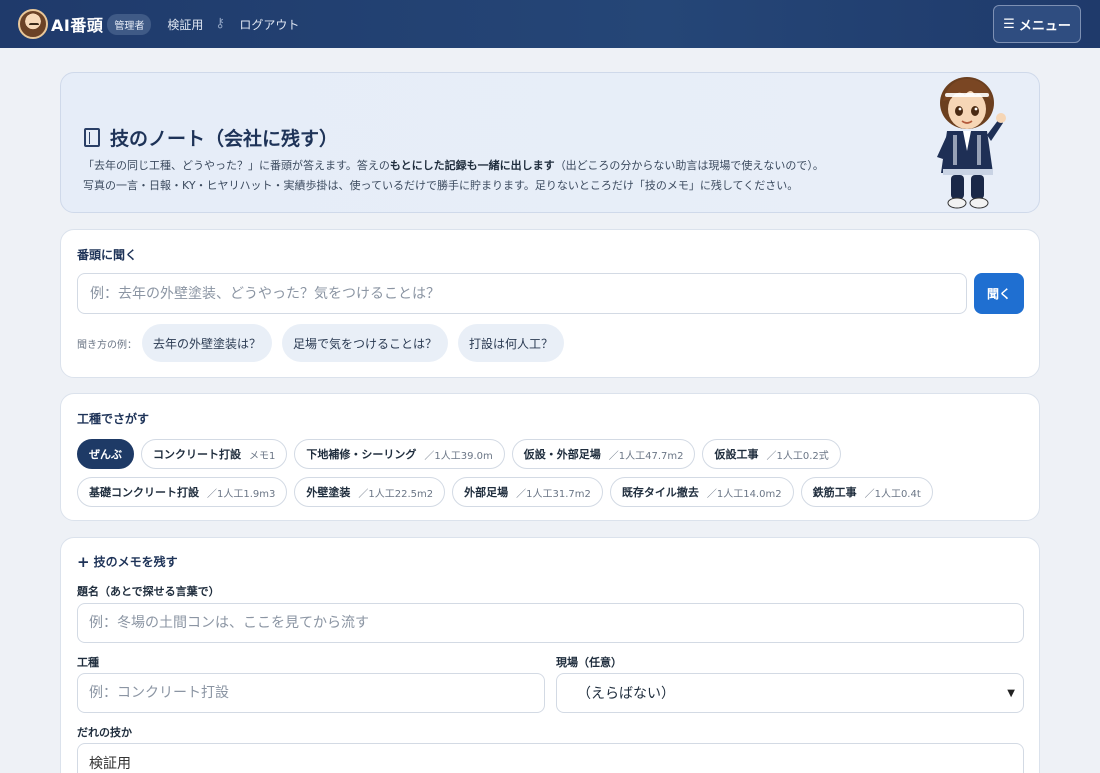 Image resolution: width=1100 pixels, height=773 pixels. I want to click on page-title: 技のノート（会社に残す）, so click(211, 137).